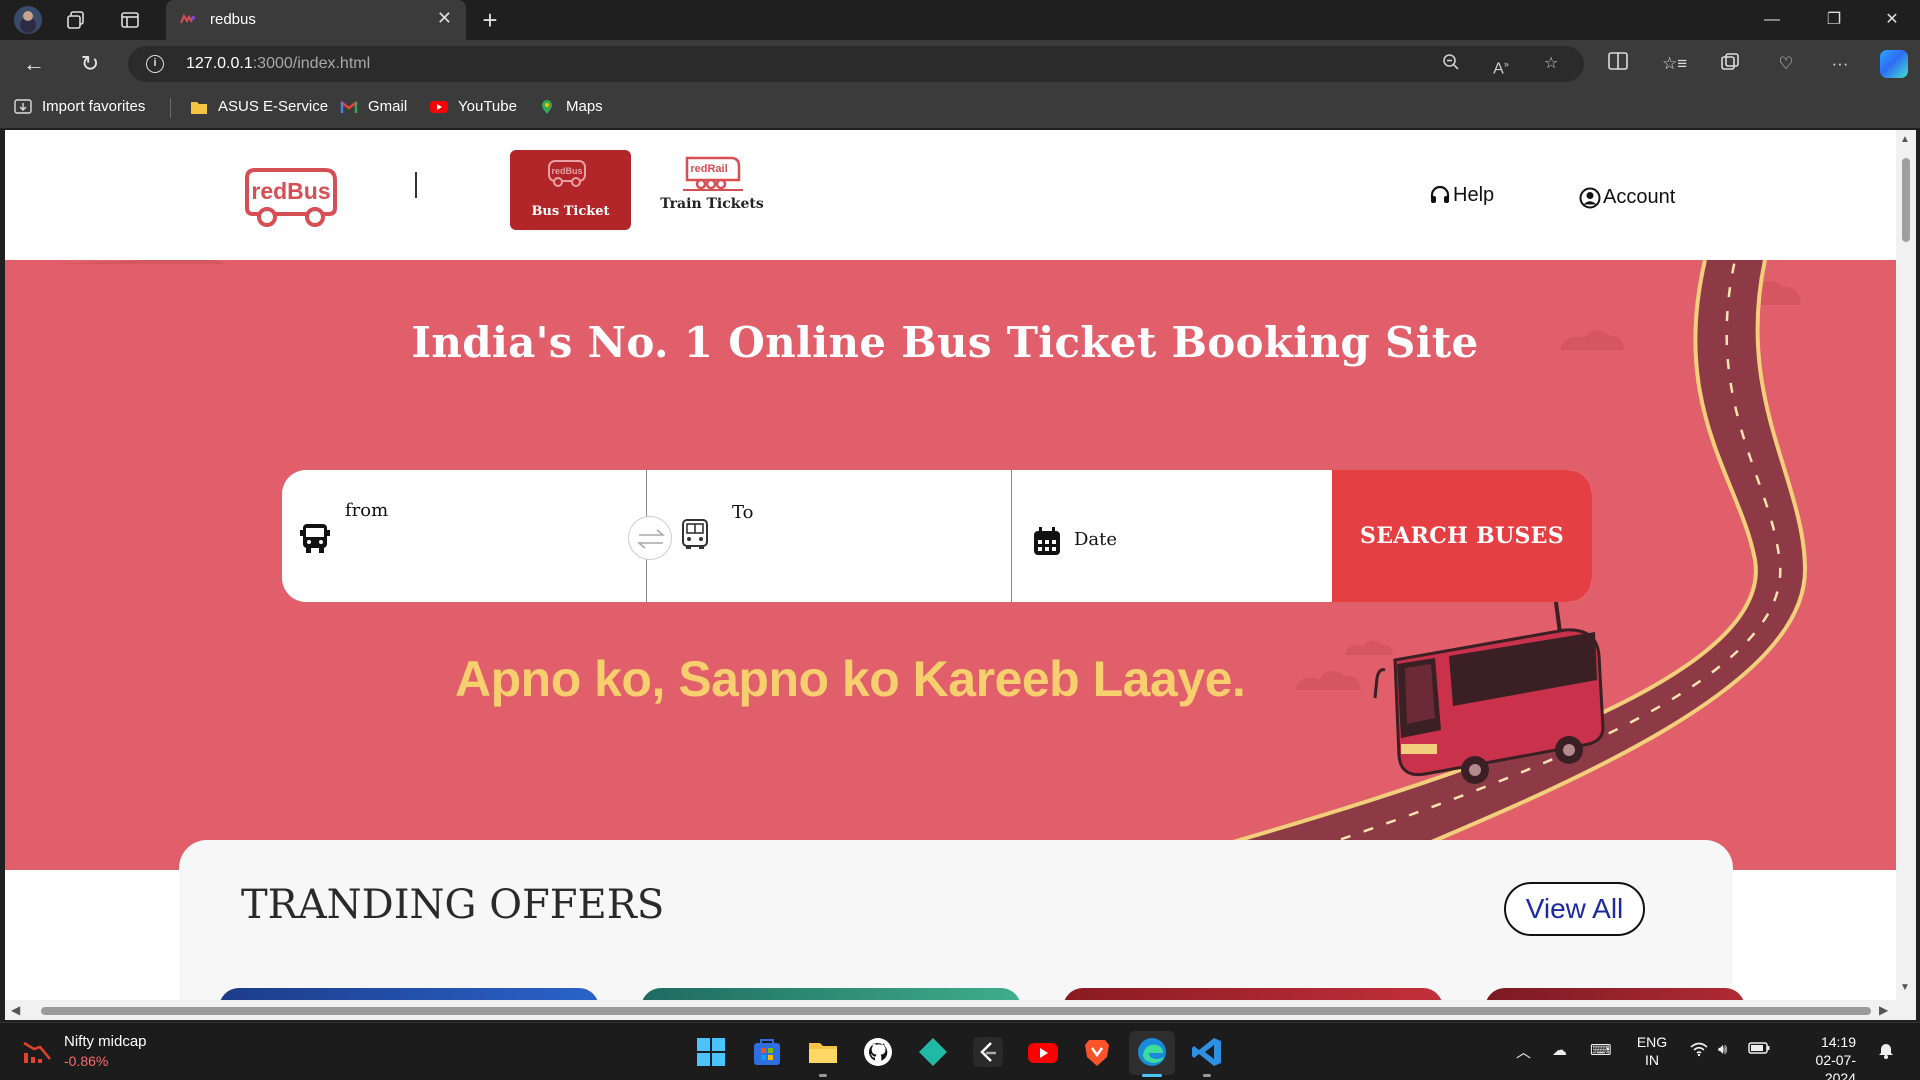 The width and height of the screenshot is (1920, 1080). Describe the element at coordinates (349, 106) in the screenshot. I see `gmail-icon` at that location.